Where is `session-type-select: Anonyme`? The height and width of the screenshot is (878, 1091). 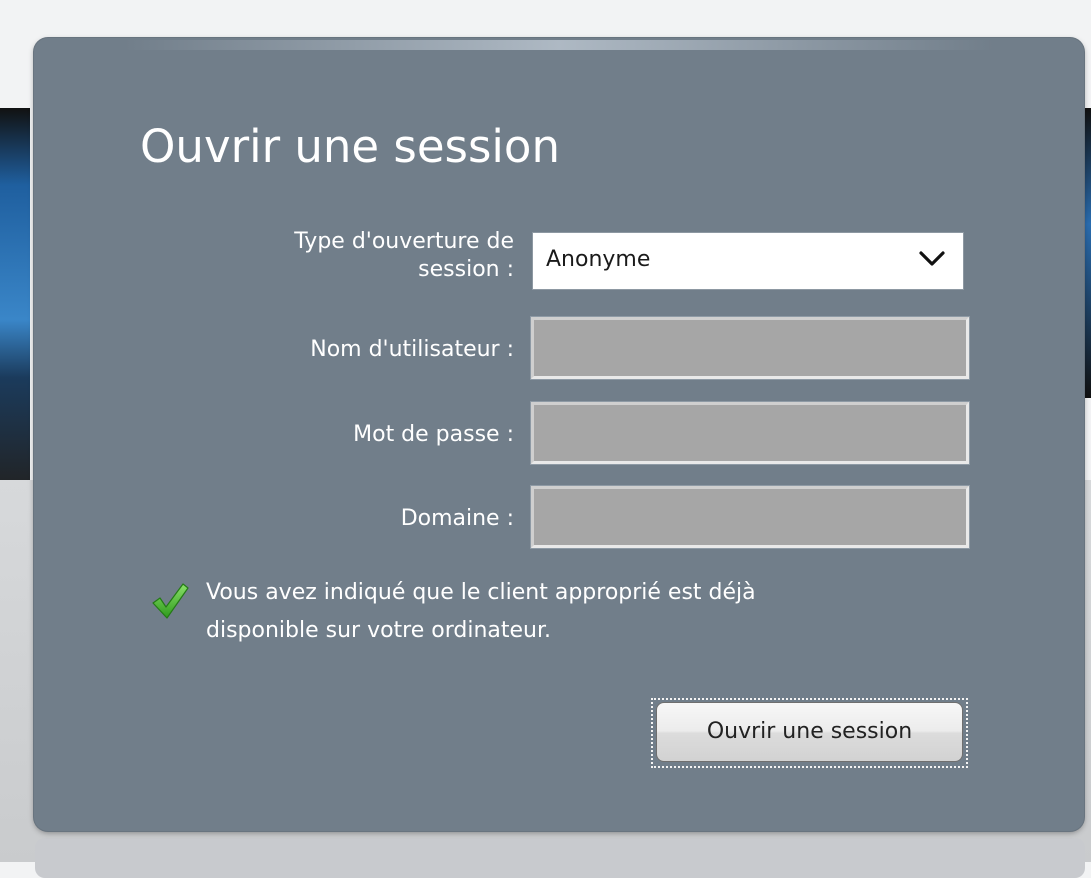
session-type-select: Anonyme is located at coordinates (748, 261).